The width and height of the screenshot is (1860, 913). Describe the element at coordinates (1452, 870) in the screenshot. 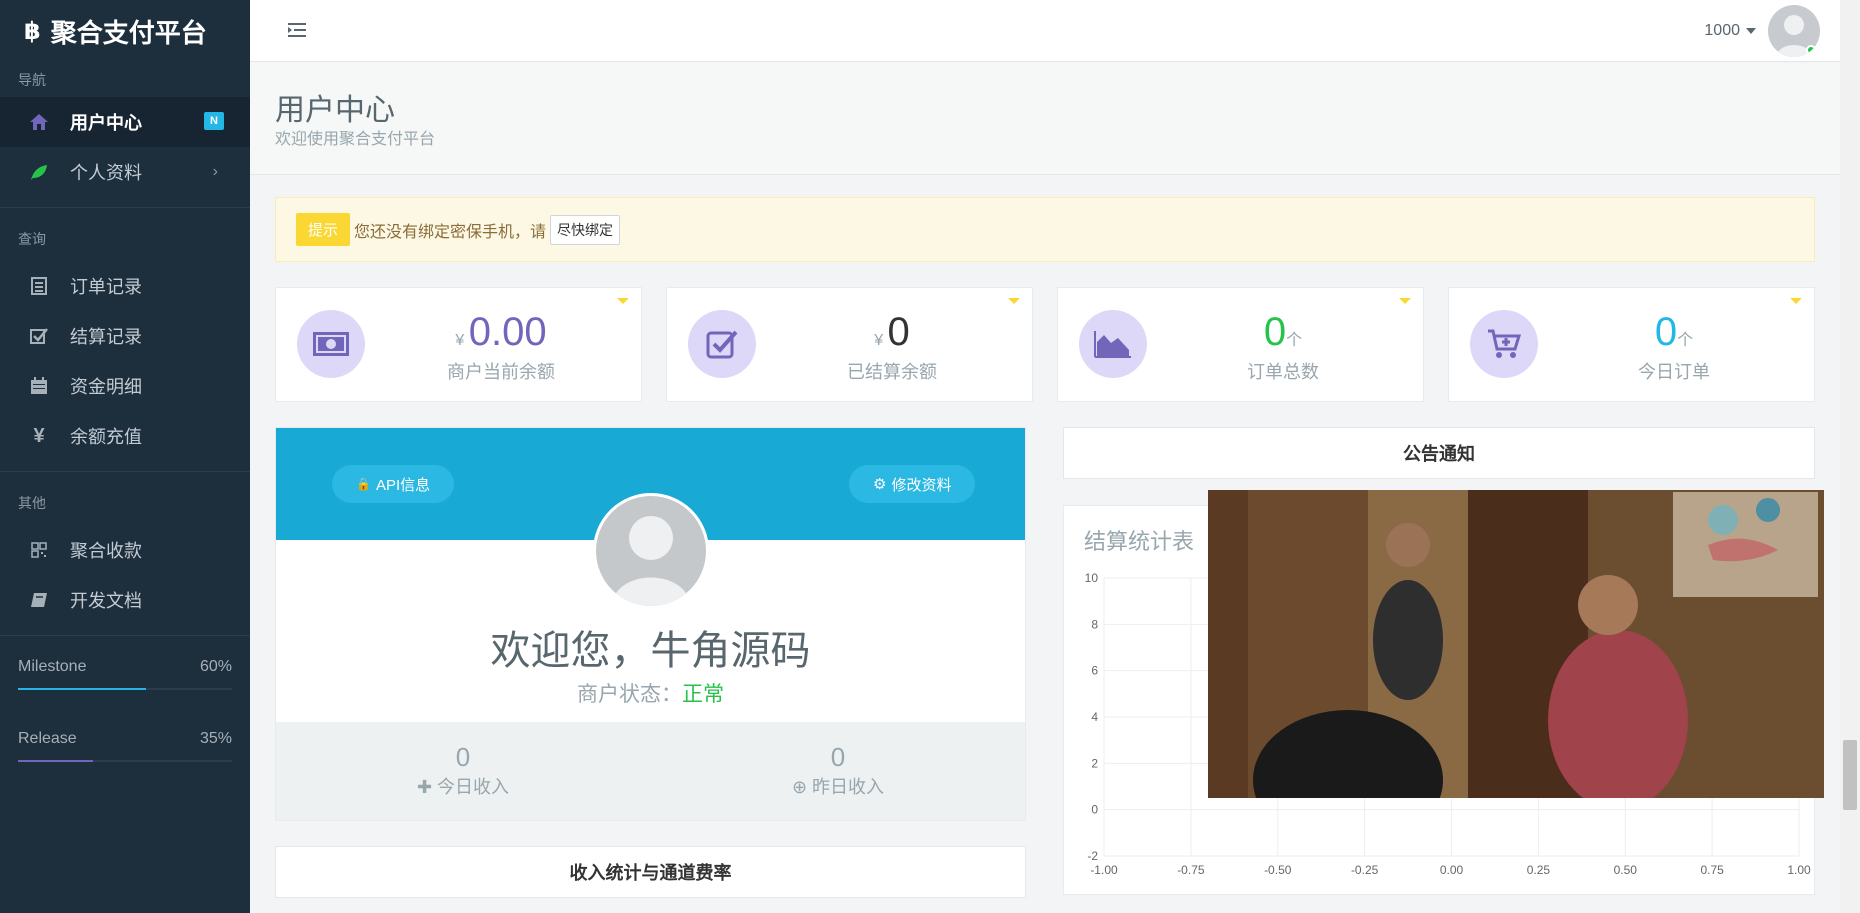

I see `chart-x-tick-label: 0.00` at that location.